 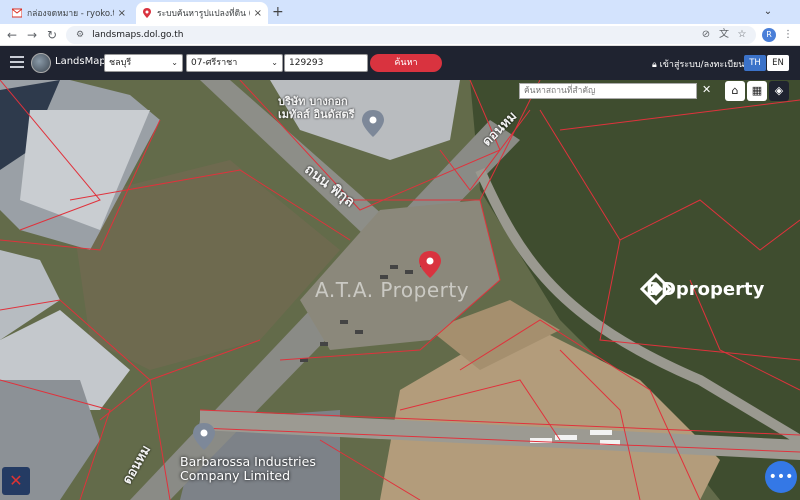 What do you see at coordinates (392, 290) in the screenshot?
I see `watermark-ata-property: A.T.A. Property` at bounding box center [392, 290].